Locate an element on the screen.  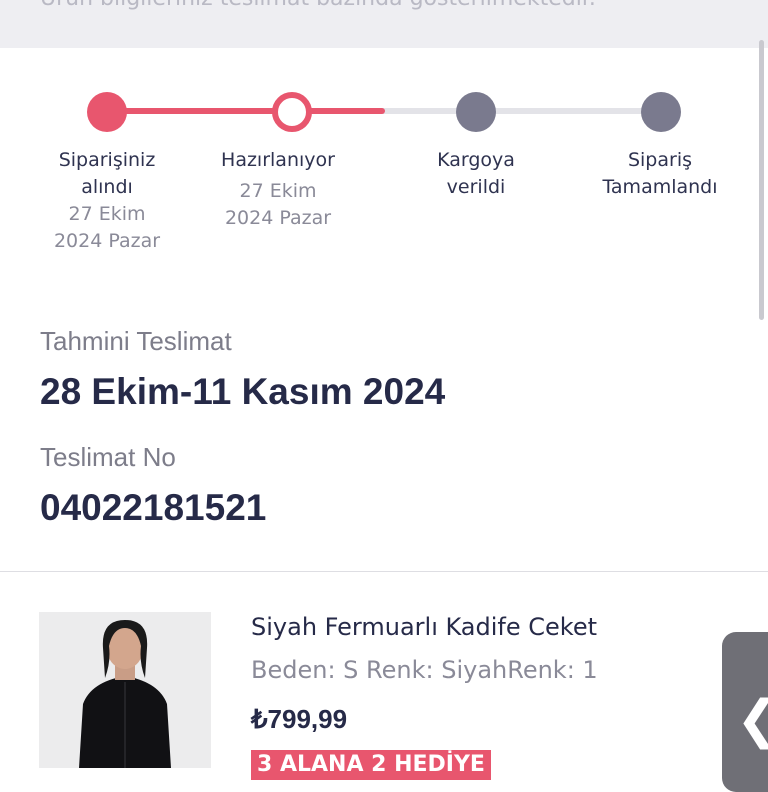
step-3-dot is located at coordinates (476, 112).